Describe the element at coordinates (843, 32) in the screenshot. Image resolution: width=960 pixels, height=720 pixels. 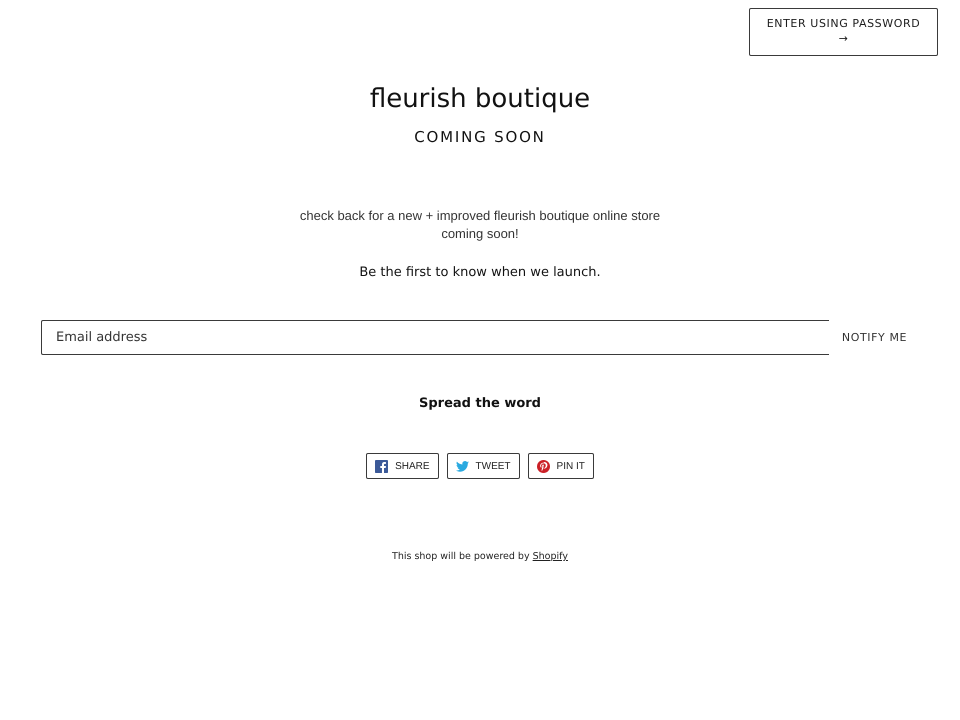
I see `enter-using-password-button: ENTER USING PASSWORD →` at that location.